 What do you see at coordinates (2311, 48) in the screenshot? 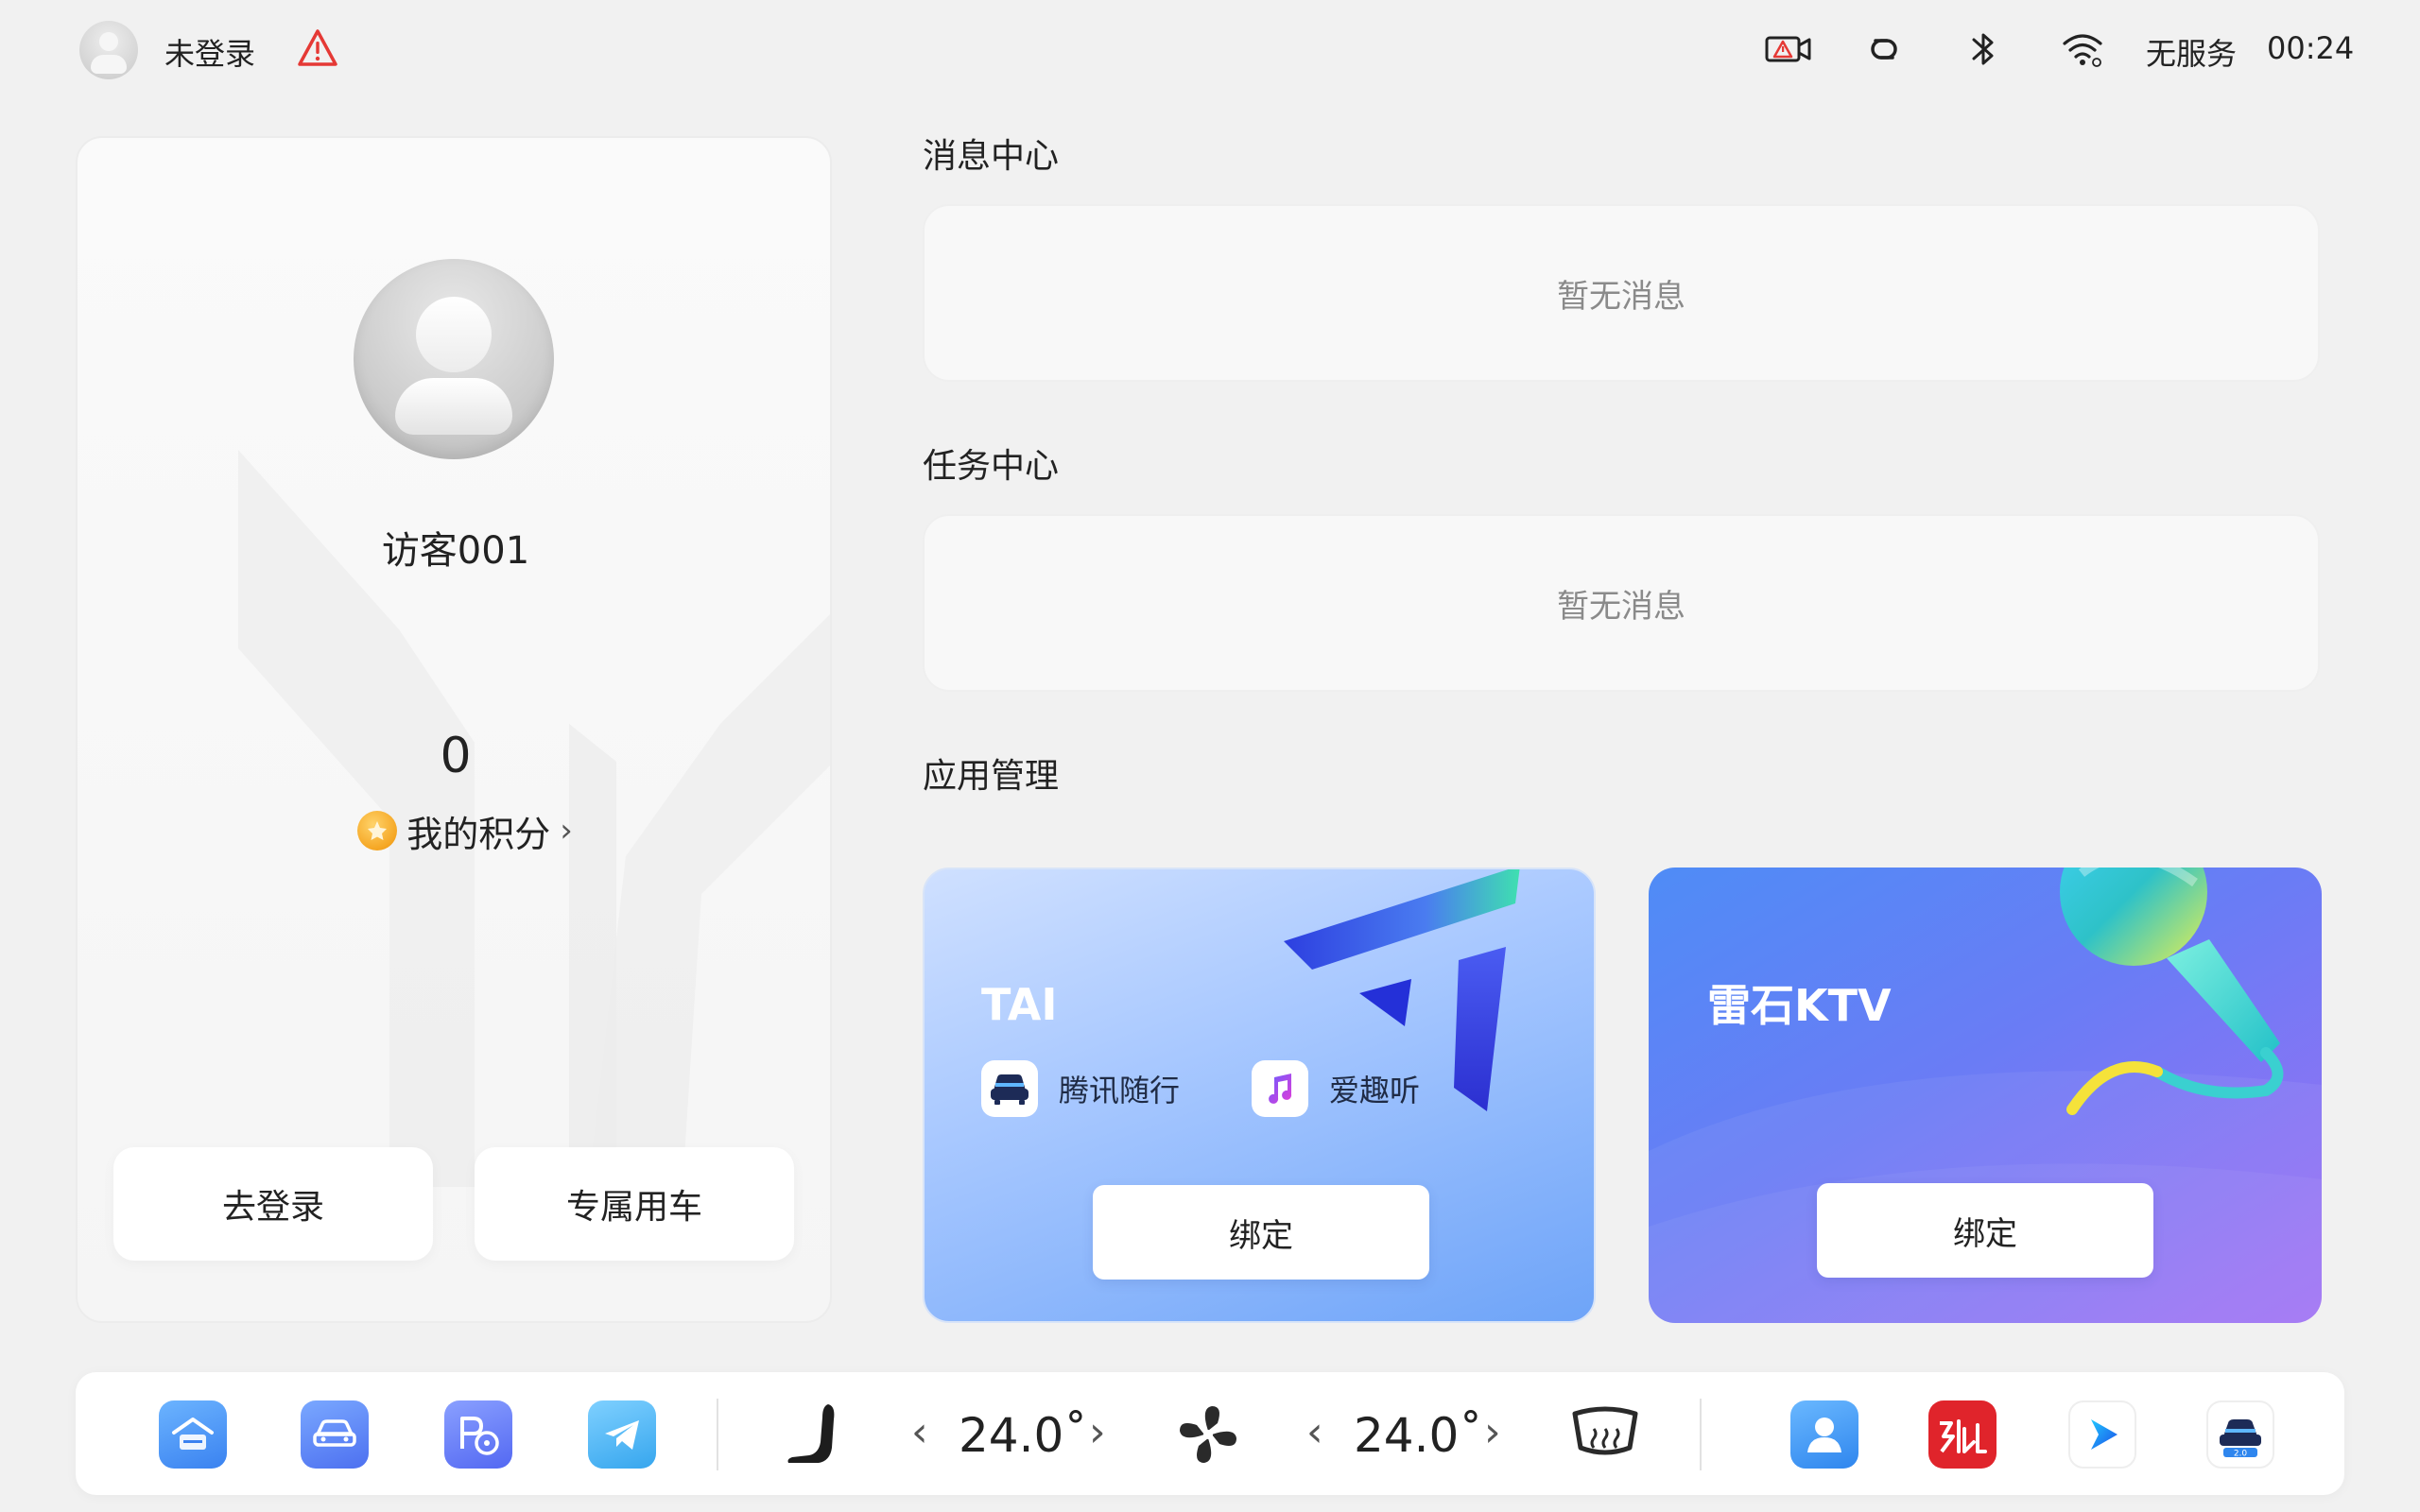
I see `clock-time: 00:24` at bounding box center [2311, 48].